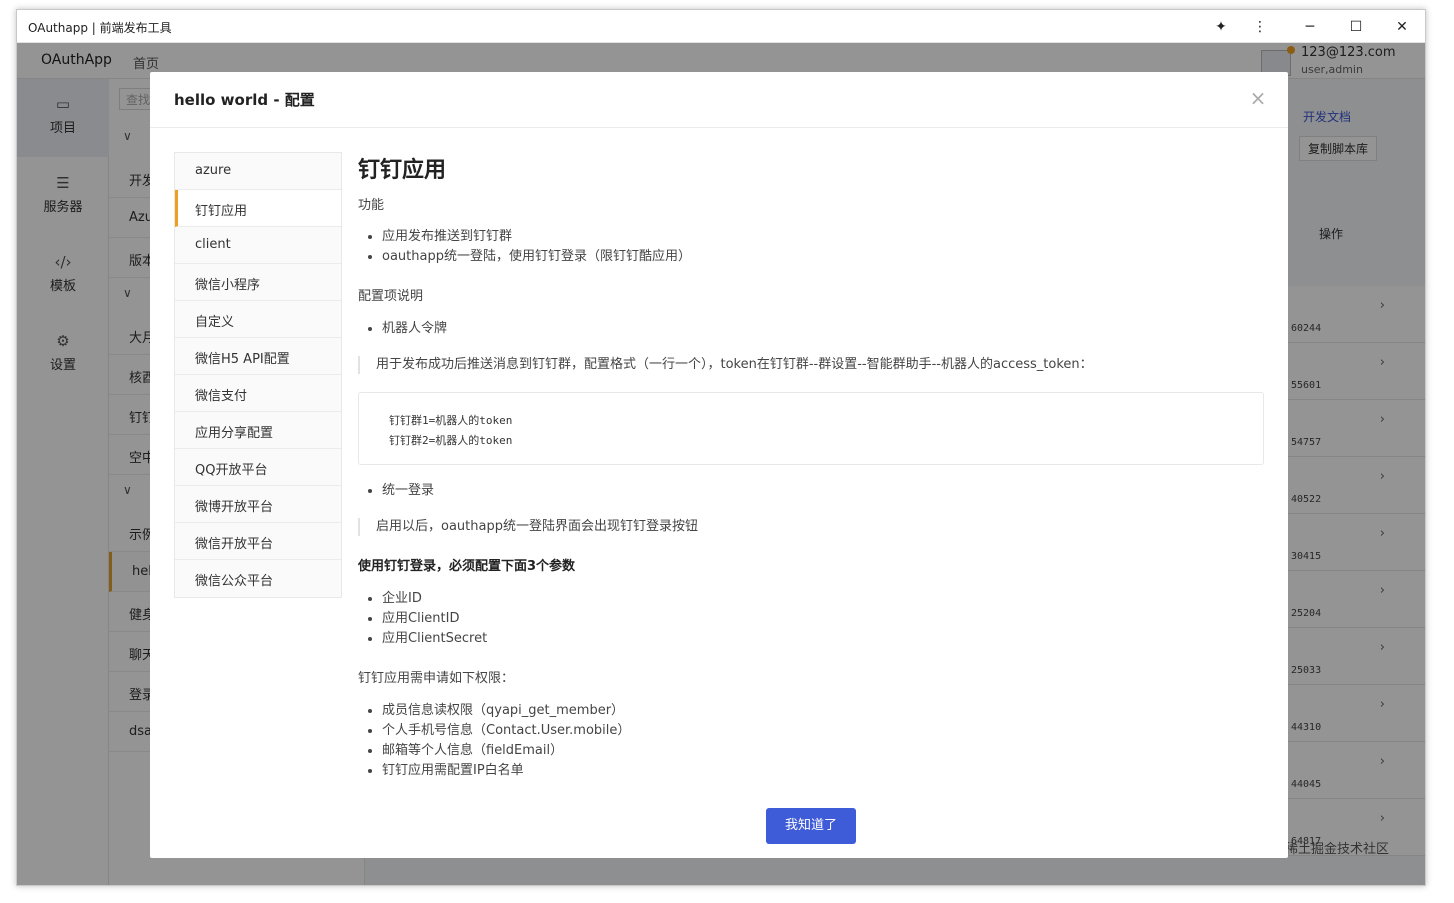  I want to click on list-item: 统一登录, so click(408, 491).